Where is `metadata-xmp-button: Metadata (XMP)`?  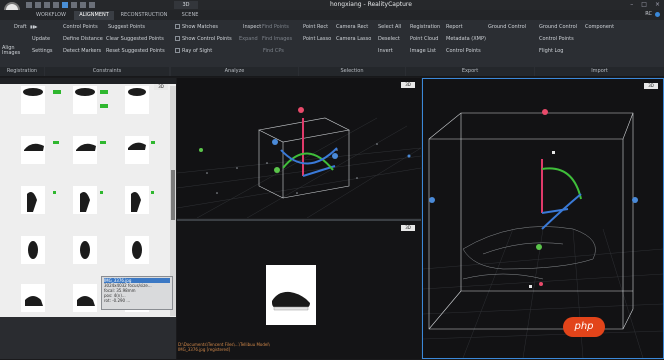 metadata-xmp-button: Metadata (XMP) is located at coordinates (466, 39).